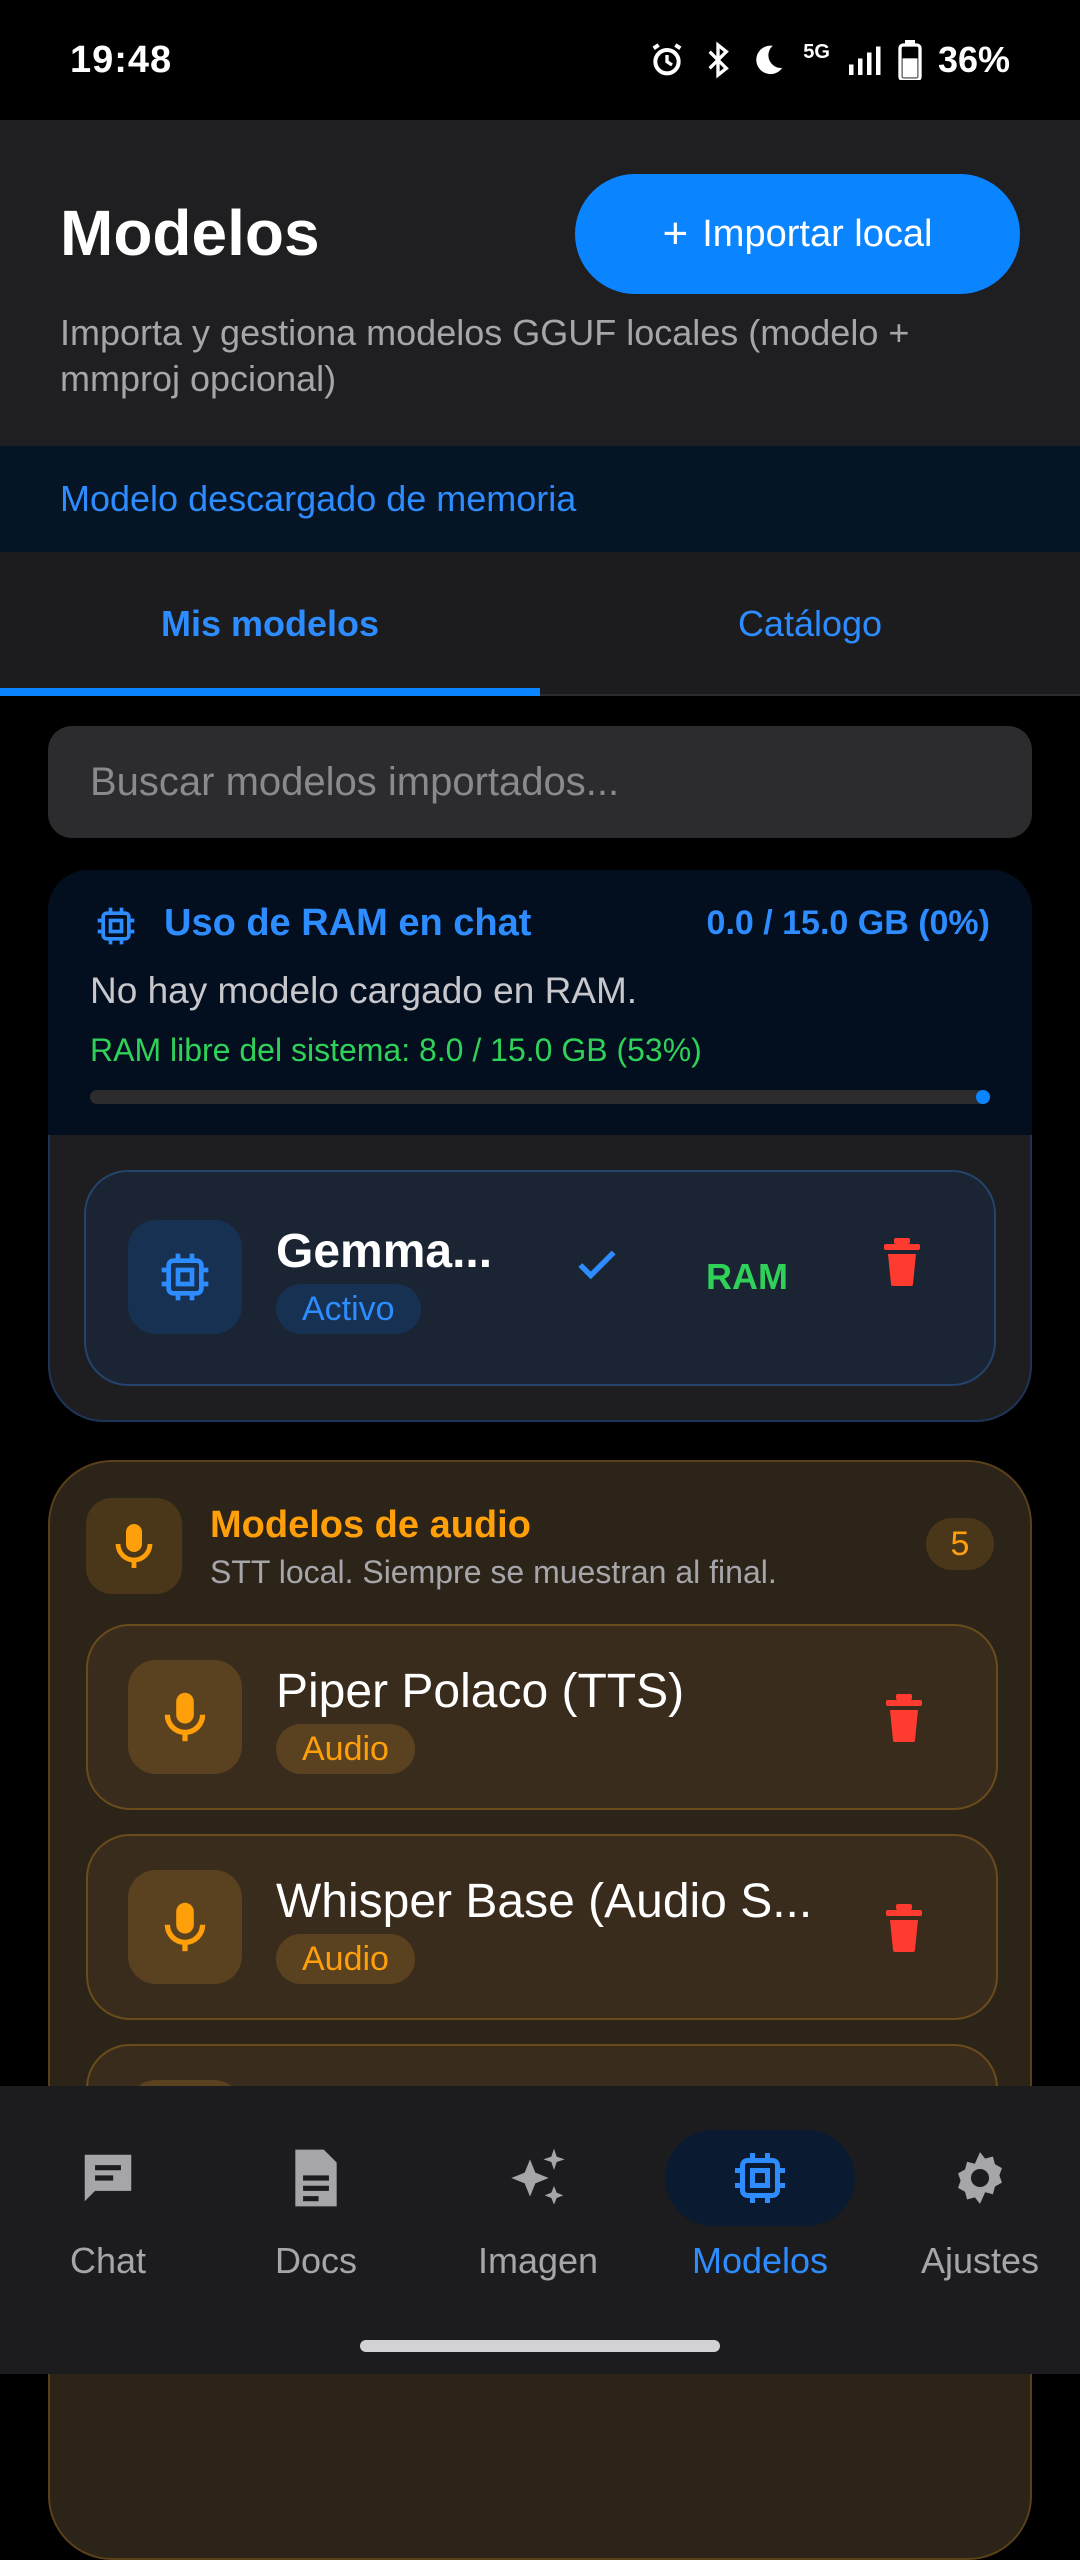  What do you see at coordinates (760, 2210) in the screenshot?
I see `nav-modelos: Modelos` at bounding box center [760, 2210].